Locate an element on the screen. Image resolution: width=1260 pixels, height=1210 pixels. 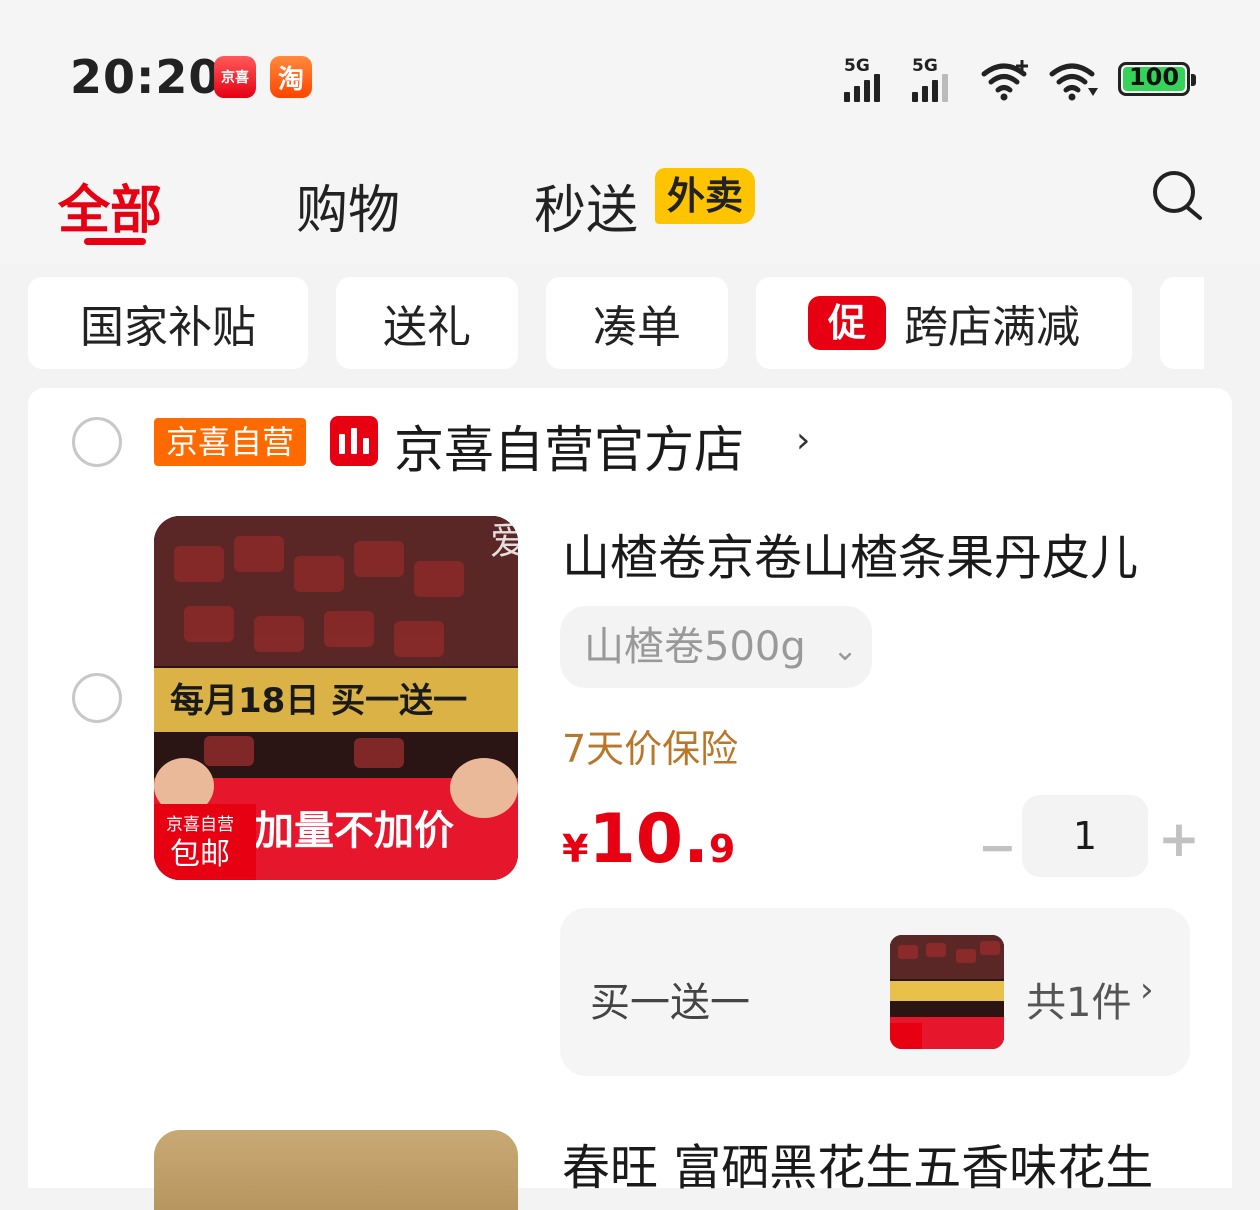
chip-gift: 送礼 is located at coordinates (427, 323).